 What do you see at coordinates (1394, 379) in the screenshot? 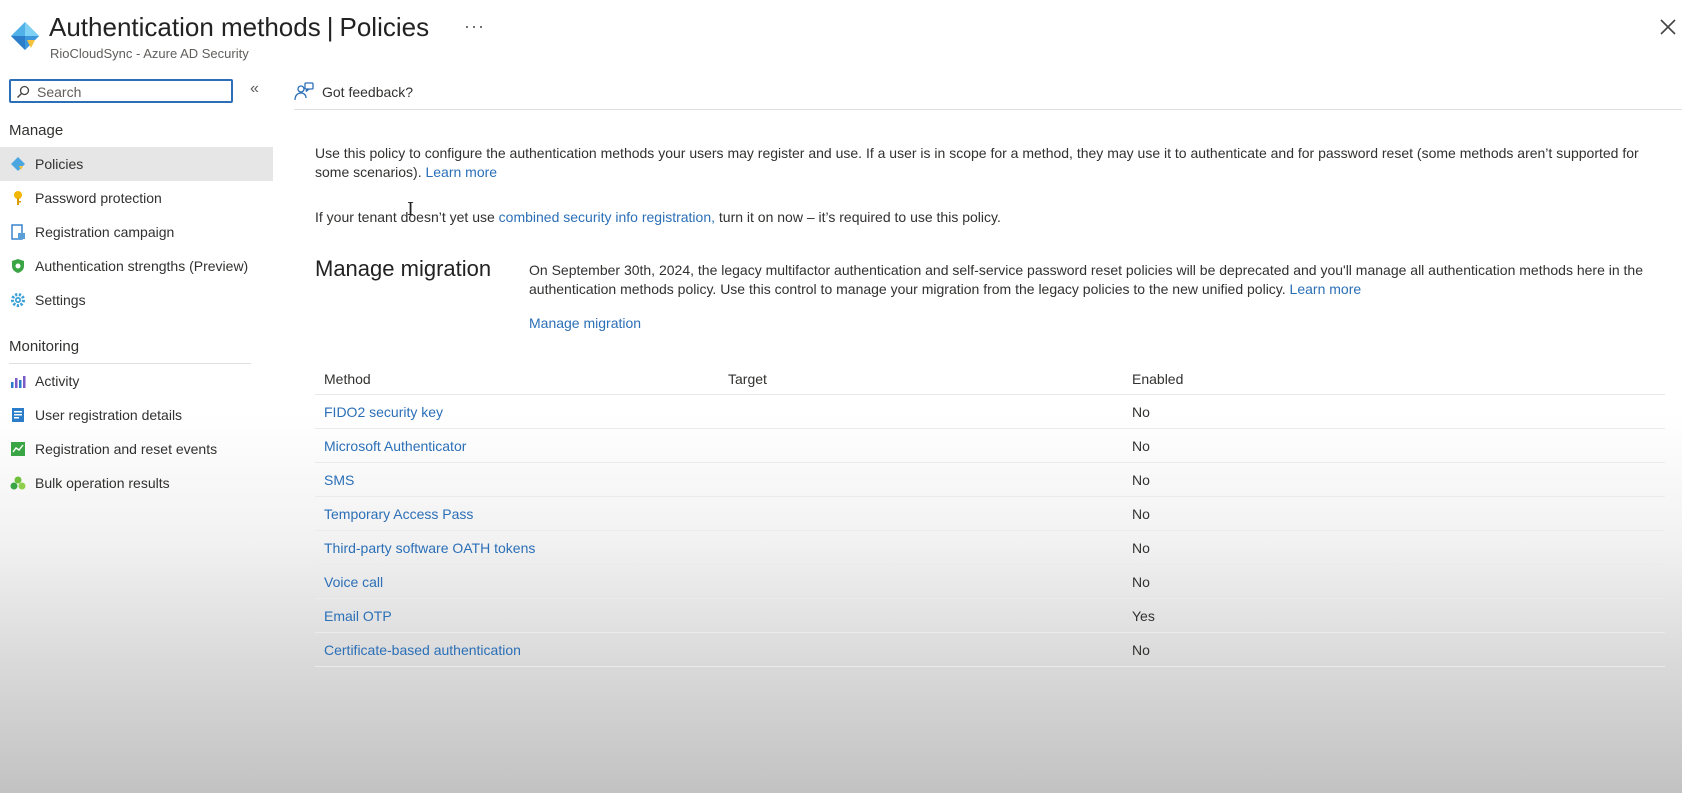
I see `column-header-enabled: Enabled` at bounding box center [1394, 379].